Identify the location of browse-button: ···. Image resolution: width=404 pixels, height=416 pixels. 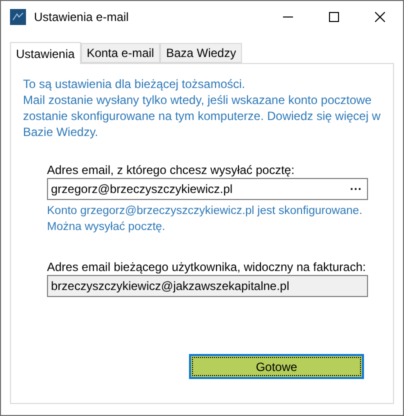
(356, 189).